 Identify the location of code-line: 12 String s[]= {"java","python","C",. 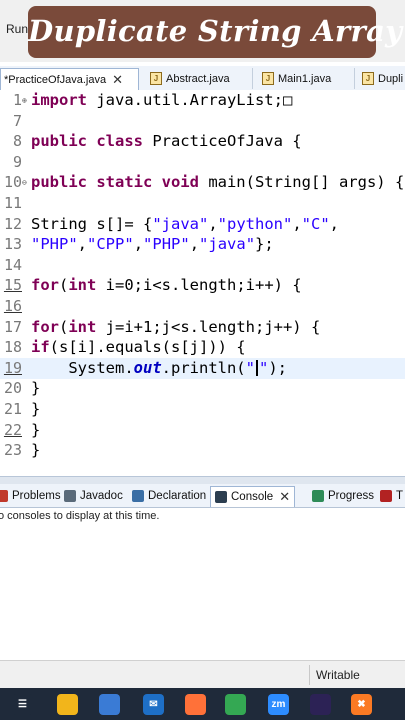
(202, 224).